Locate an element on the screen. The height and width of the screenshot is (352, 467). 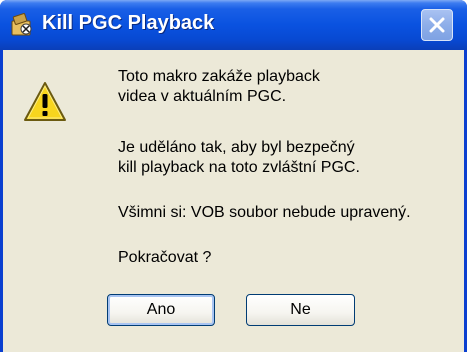
pgc-tool-icon is located at coordinates (22, 25).